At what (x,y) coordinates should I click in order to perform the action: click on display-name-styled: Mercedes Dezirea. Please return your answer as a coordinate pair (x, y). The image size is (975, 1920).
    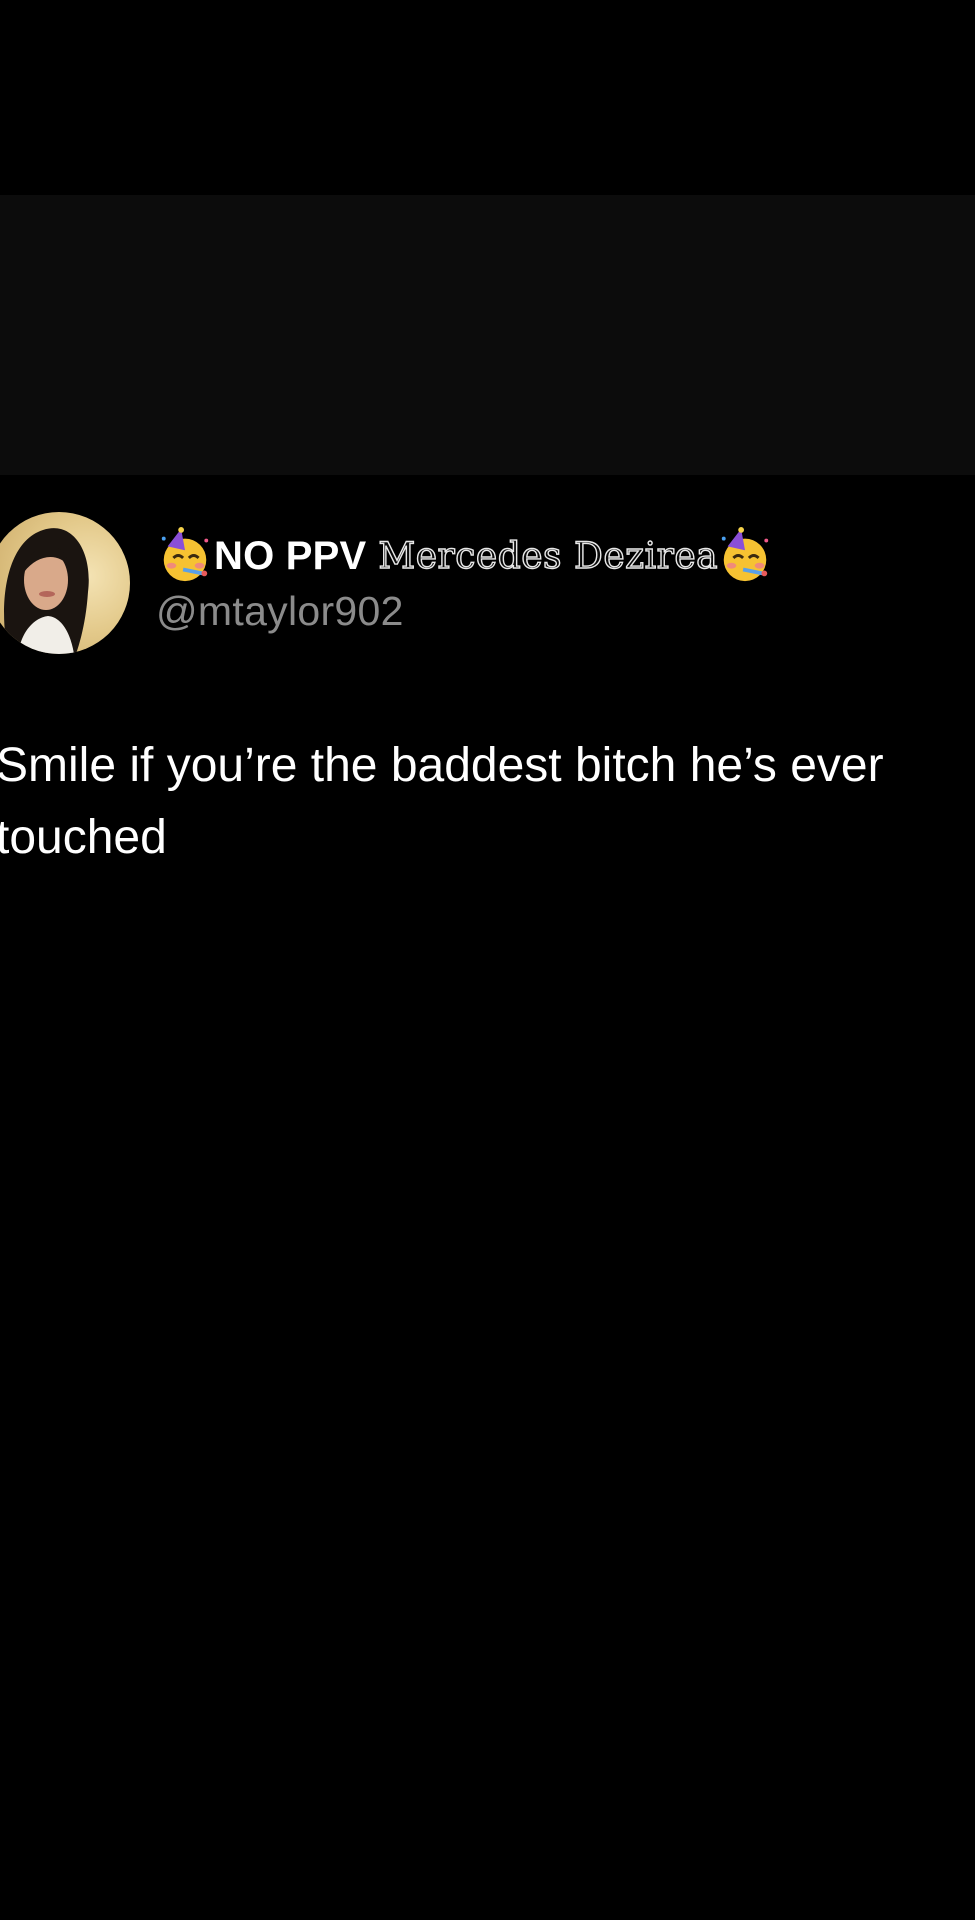
    Looking at the image, I should click on (548, 556).